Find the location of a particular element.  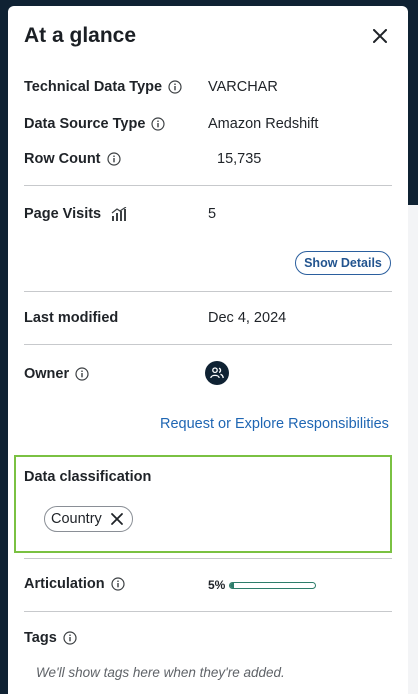

data-classification-label: Data classification is located at coordinates (88, 477).